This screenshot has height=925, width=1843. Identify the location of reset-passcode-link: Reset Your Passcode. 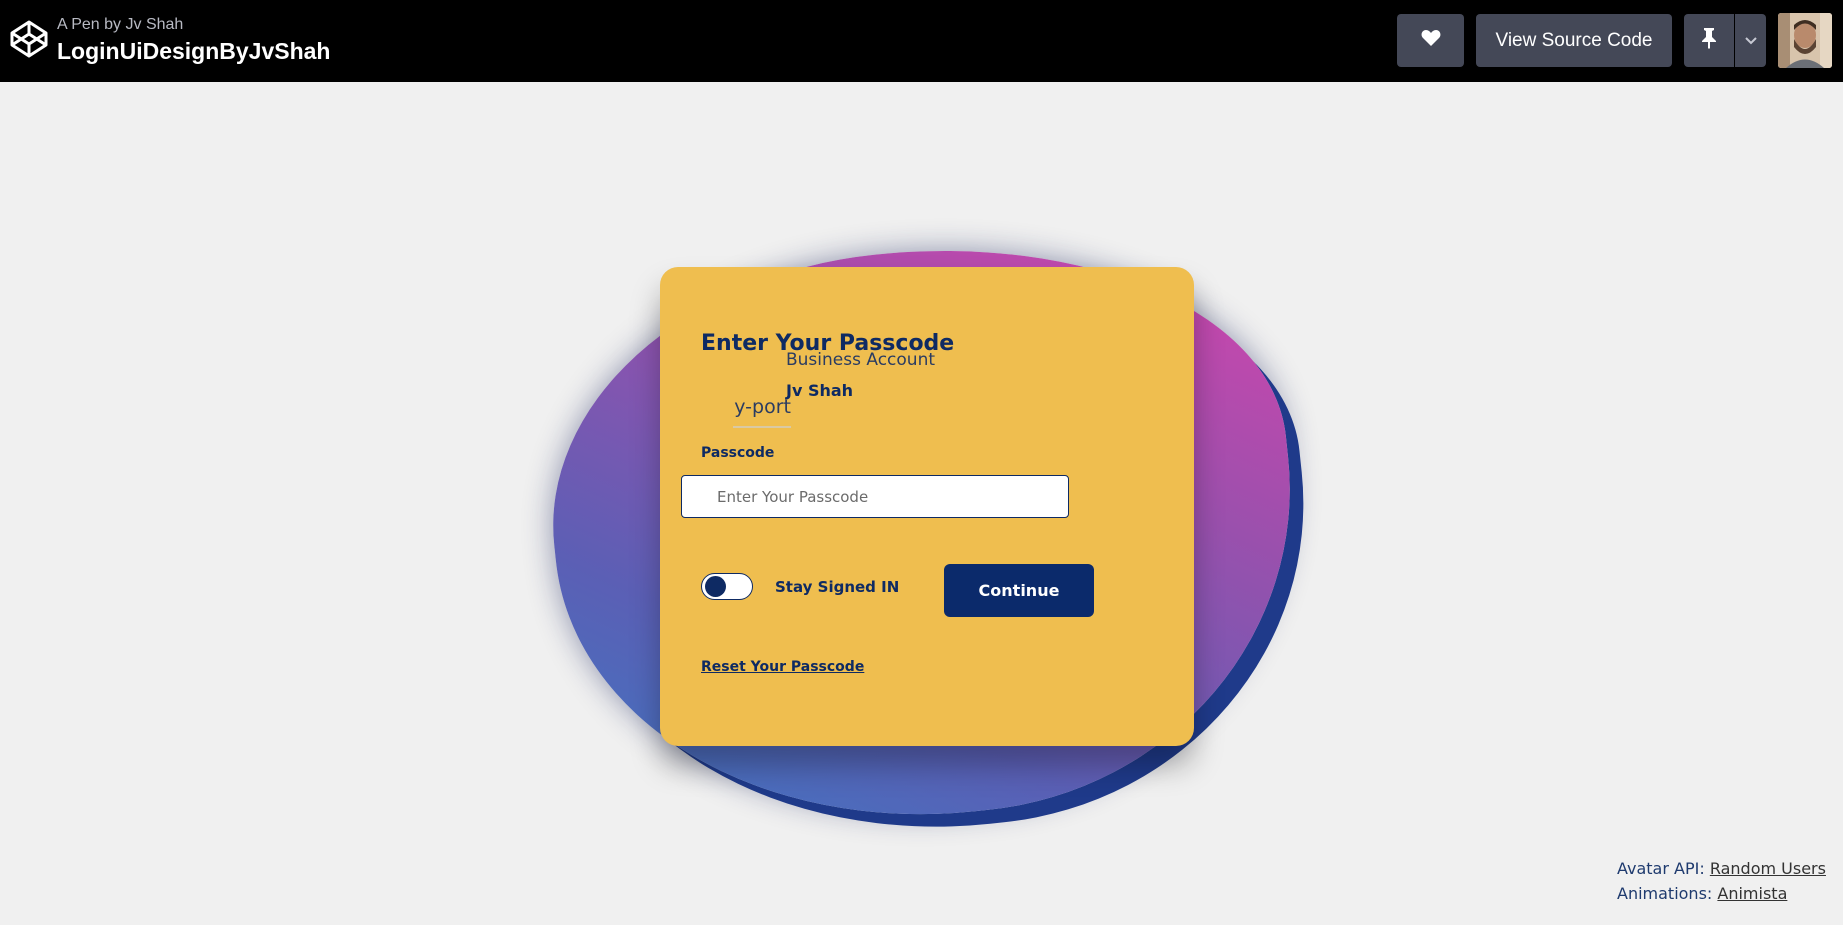
(782, 667).